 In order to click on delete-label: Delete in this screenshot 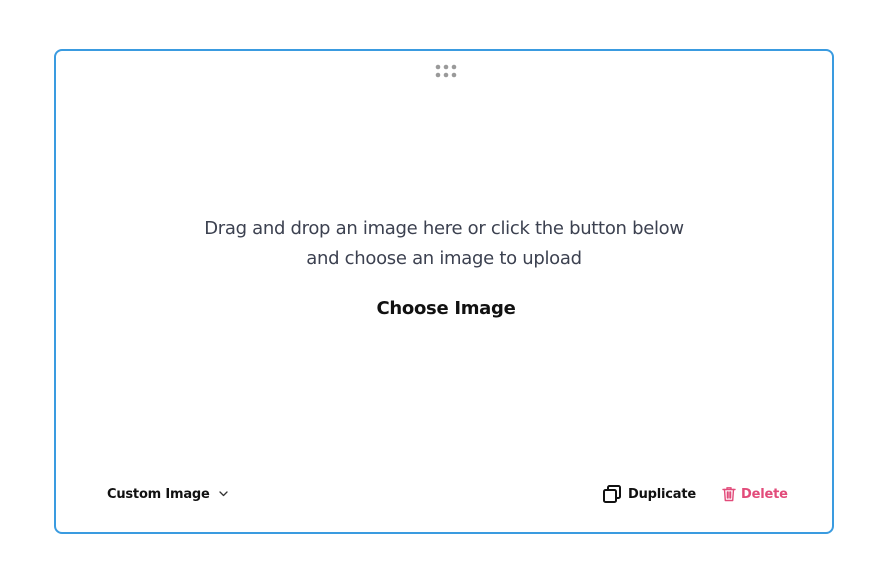, I will do `click(764, 494)`.